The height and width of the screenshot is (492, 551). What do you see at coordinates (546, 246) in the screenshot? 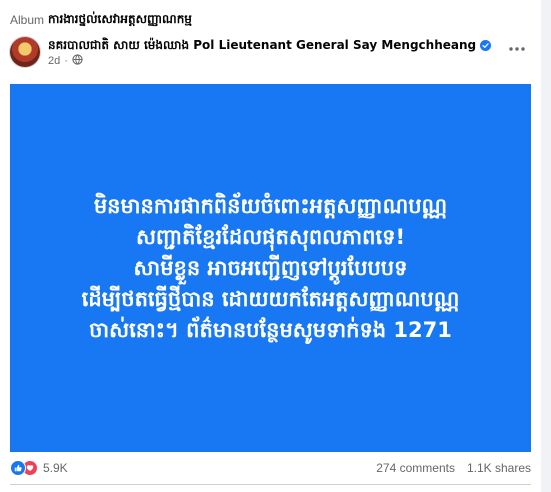
I see `page-background-strip` at bounding box center [546, 246].